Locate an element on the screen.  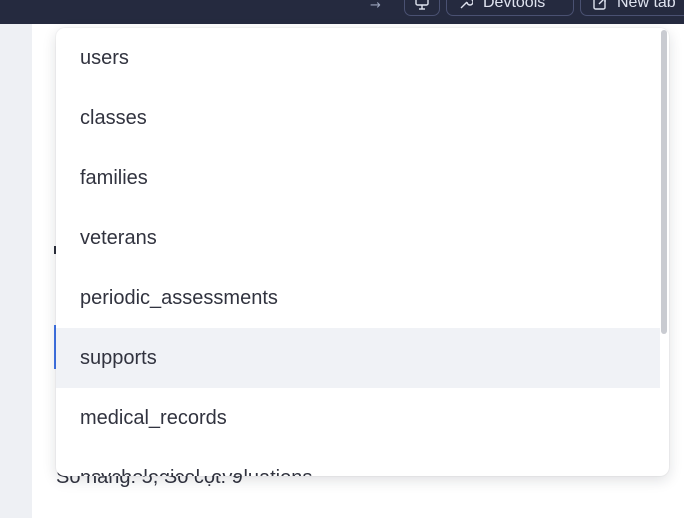
browser-toolbar: → Devtools New tab is located at coordinates (342, 12).